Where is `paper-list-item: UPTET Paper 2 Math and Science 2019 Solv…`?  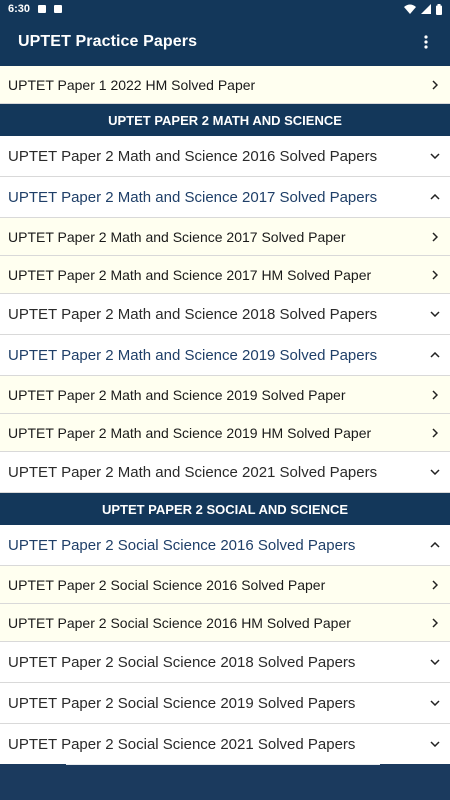
paper-list-item: UPTET Paper 2 Math and Science 2019 Solv… is located at coordinates (225, 395).